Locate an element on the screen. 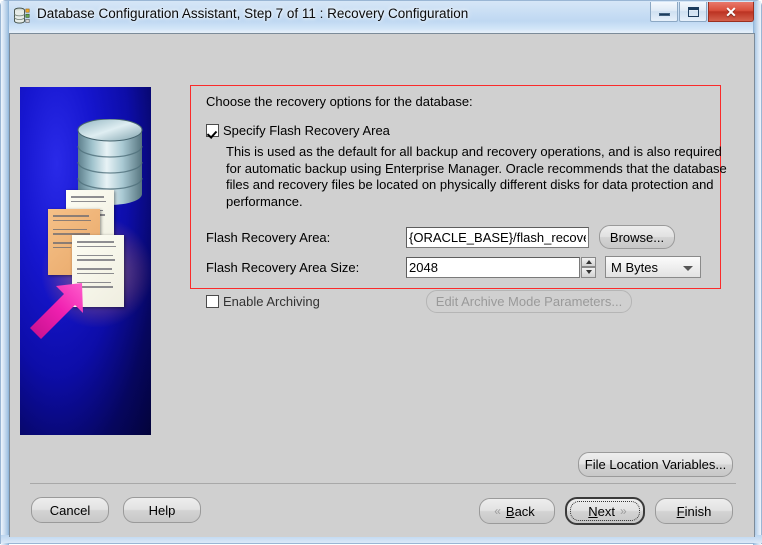  minimize-button is located at coordinates (664, 12).